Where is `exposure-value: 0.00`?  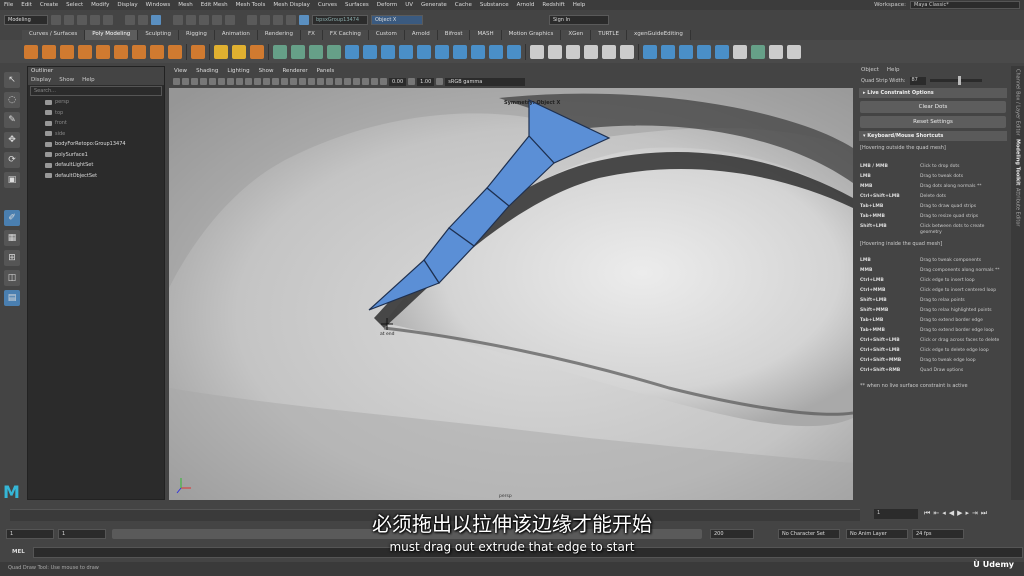 exposure-value: 0.00 is located at coordinates (398, 81).